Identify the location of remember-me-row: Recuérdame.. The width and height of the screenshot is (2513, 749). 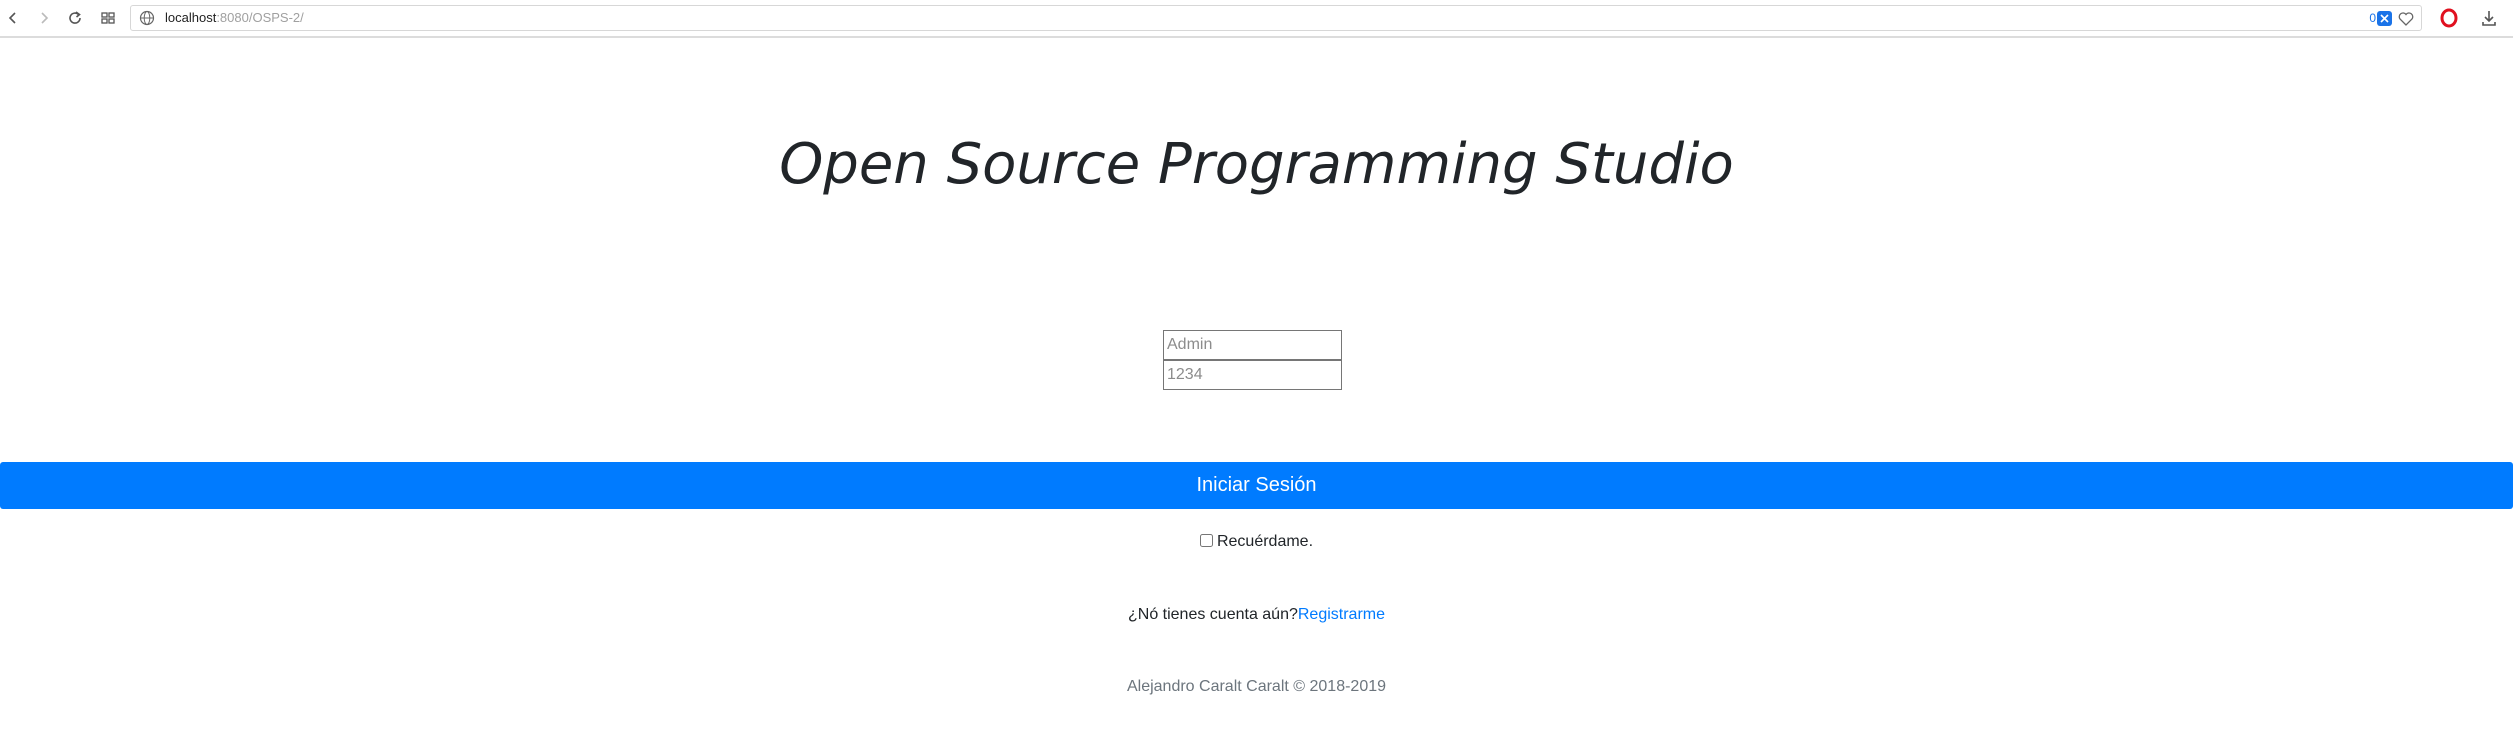
(1256, 542).